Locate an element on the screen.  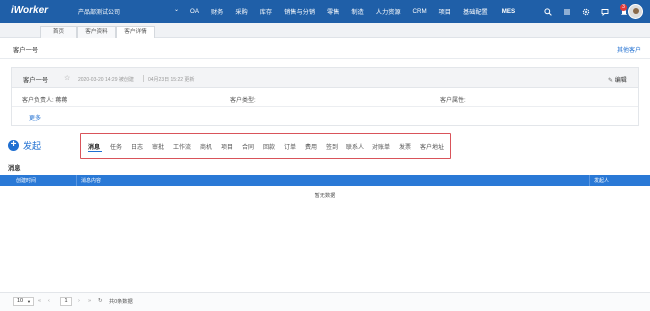
edit-button-label: 编辑 is located at coordinates (620, 81).